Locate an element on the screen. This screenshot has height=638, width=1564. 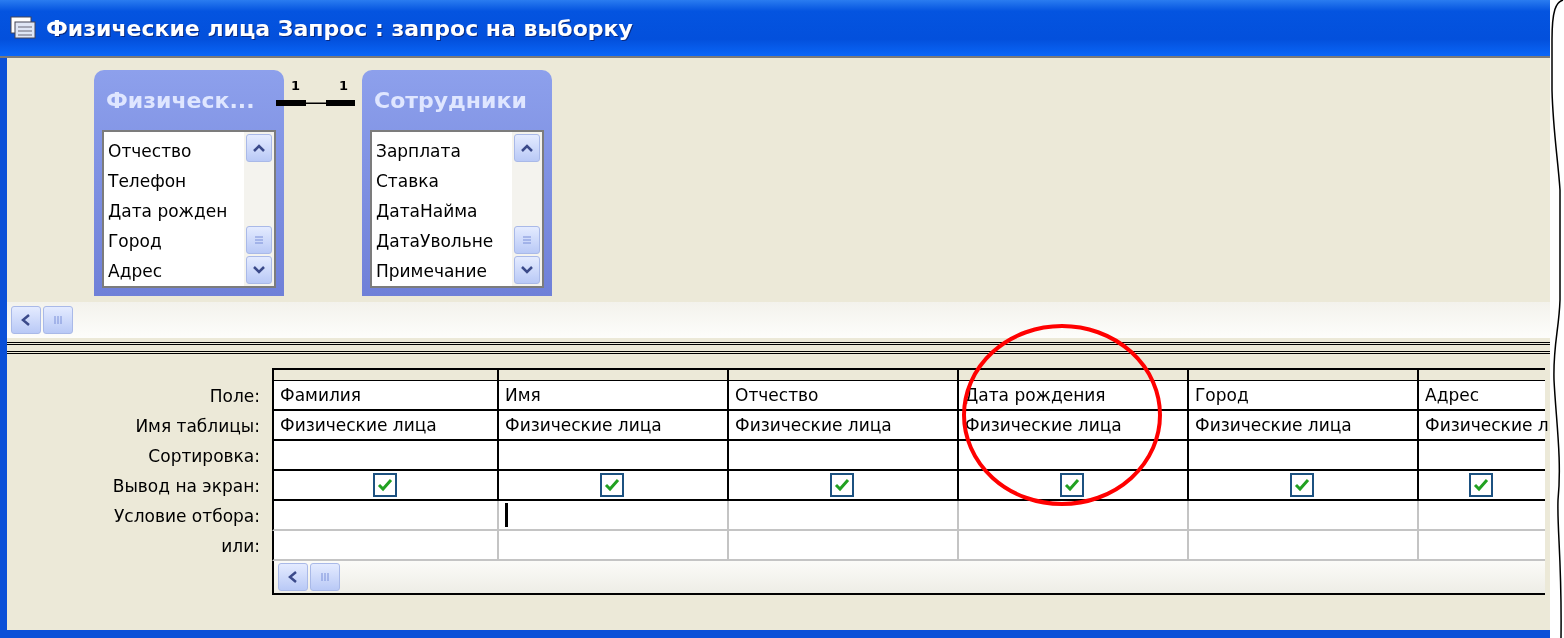
text-cursor is located at coordinates (506, 515).